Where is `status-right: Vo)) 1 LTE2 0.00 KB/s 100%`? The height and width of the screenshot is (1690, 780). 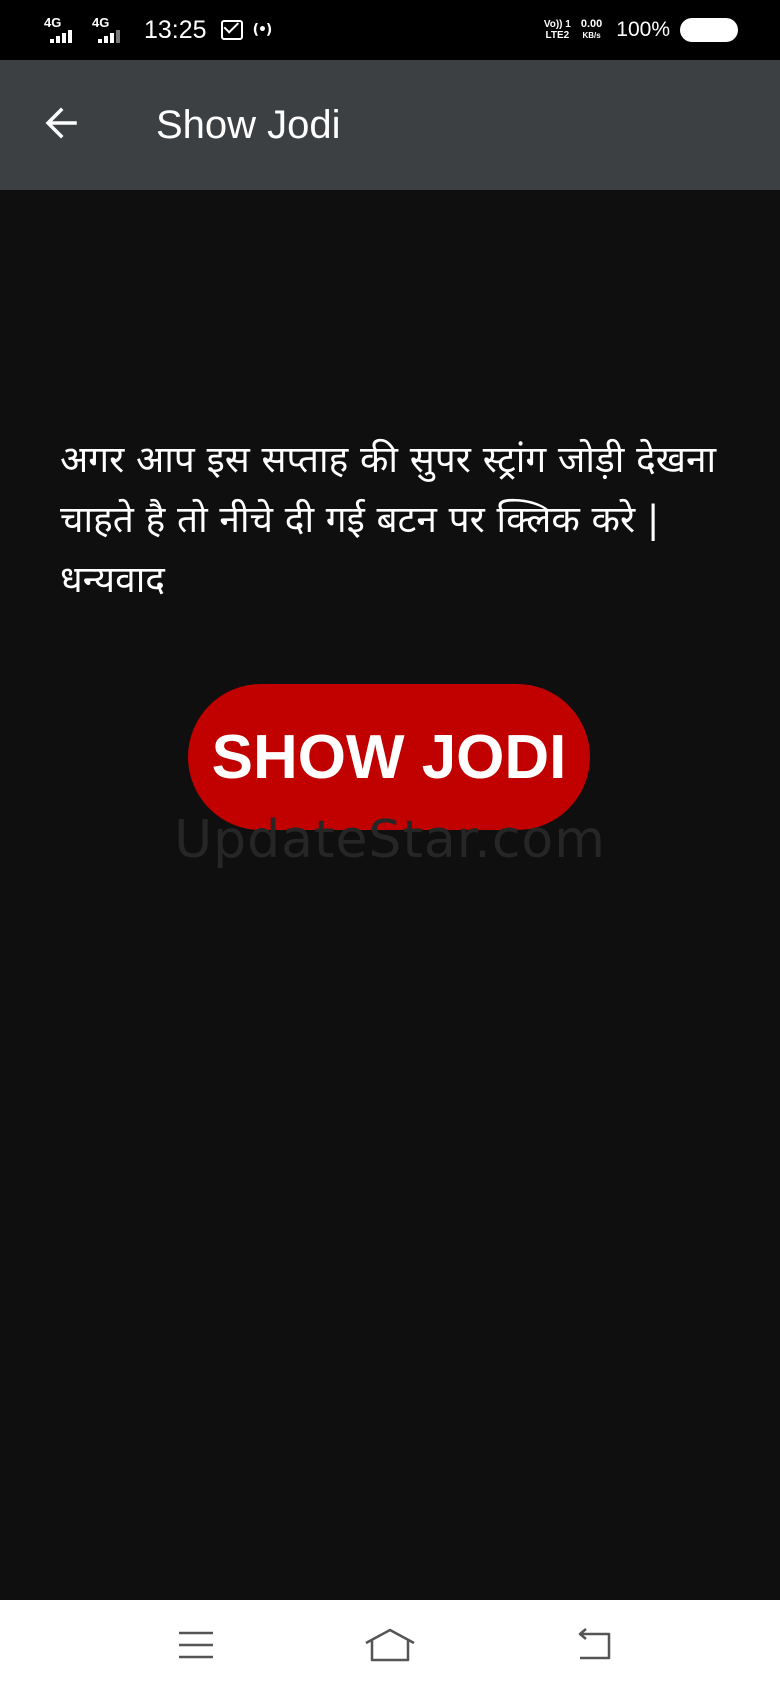
status-right: Vo)) 1 LTE2 0.00 KB/s 100% is located at coordinates (641, 30).